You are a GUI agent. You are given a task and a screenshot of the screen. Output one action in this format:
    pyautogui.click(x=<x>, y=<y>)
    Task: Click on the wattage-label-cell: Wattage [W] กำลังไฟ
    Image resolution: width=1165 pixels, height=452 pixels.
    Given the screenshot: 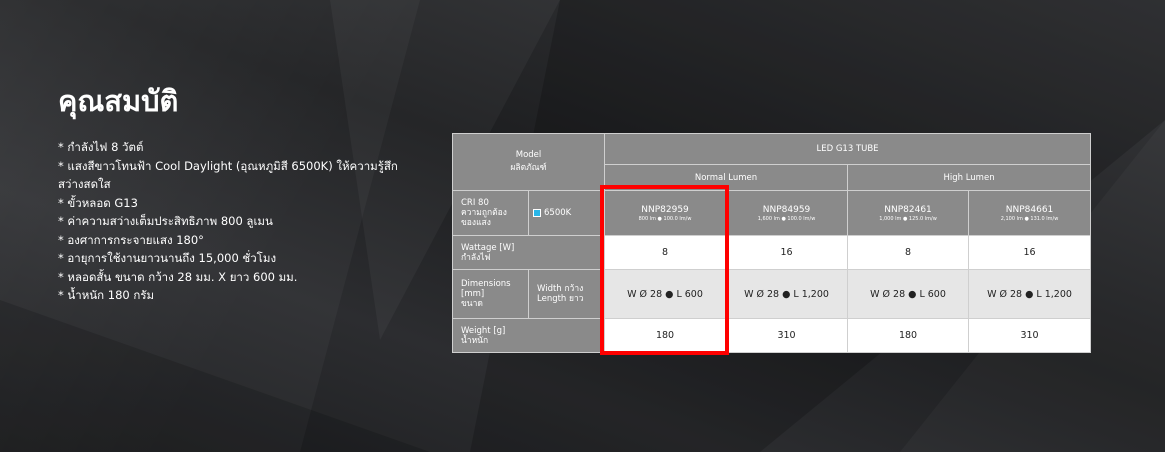 What is the action you would take?
    pyautogui.click(x=528, y=252)
    